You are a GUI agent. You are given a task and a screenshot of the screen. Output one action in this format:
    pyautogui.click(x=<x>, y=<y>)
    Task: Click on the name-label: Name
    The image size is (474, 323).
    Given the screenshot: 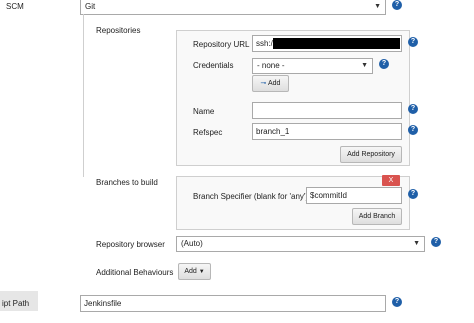 What is the action you would take?
    pyautogui.click(x=204, y=111)
    